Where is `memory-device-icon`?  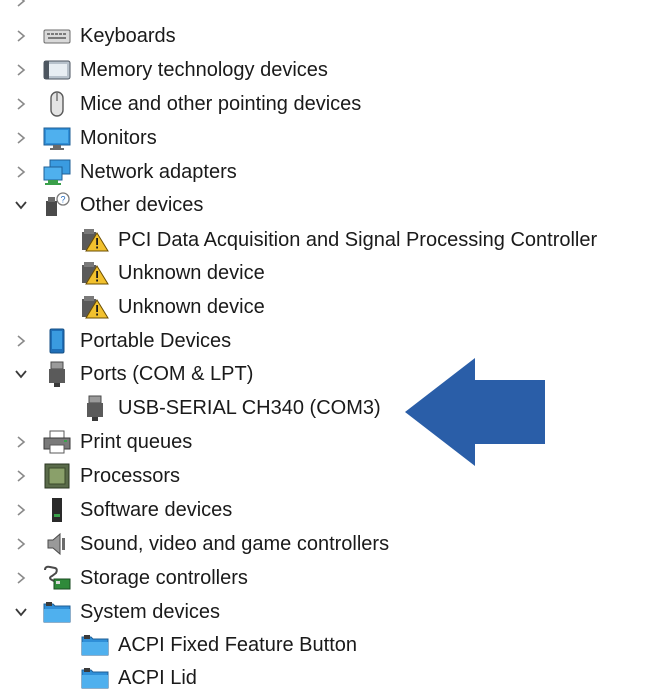 memory-device-icon is located at coordinates (57, 70).